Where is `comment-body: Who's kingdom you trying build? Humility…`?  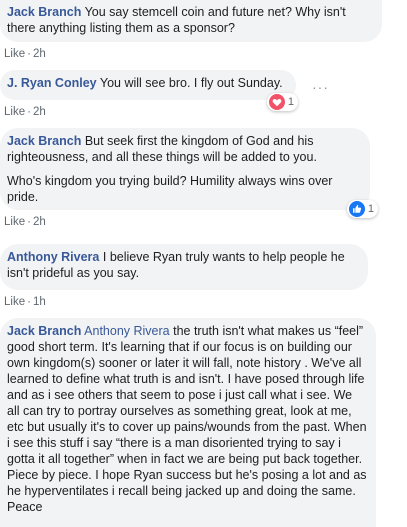 comment-body: Who's kingdom you trying build? Humility… is located at coordinates (170, 189).